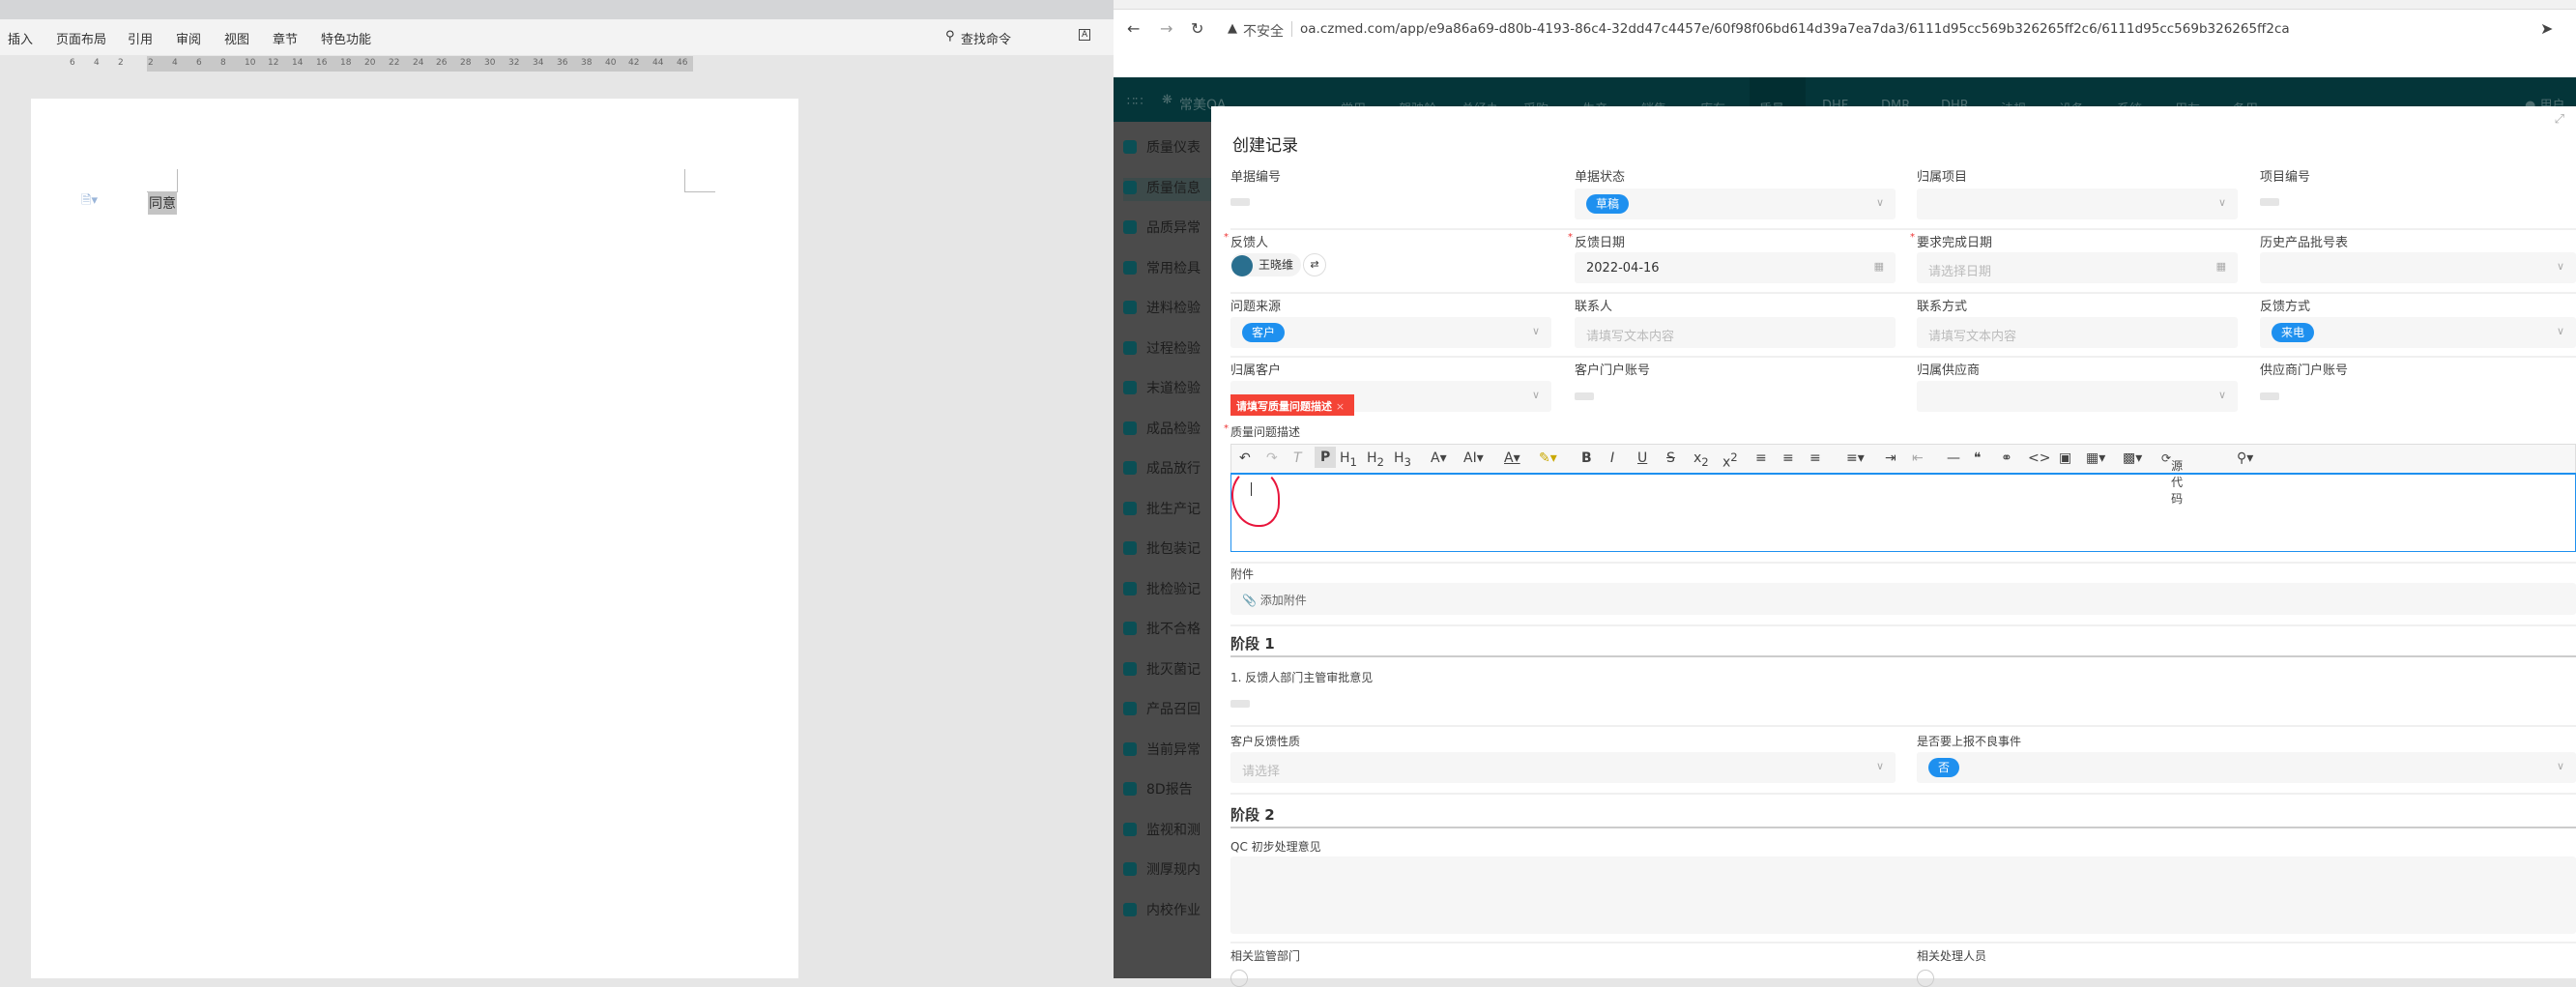 This screenshot has height=987, width=2576. Describe the element at coordinates (1473, 458) in the screenshot. I see `line-height-icon: AI▾` at that location.